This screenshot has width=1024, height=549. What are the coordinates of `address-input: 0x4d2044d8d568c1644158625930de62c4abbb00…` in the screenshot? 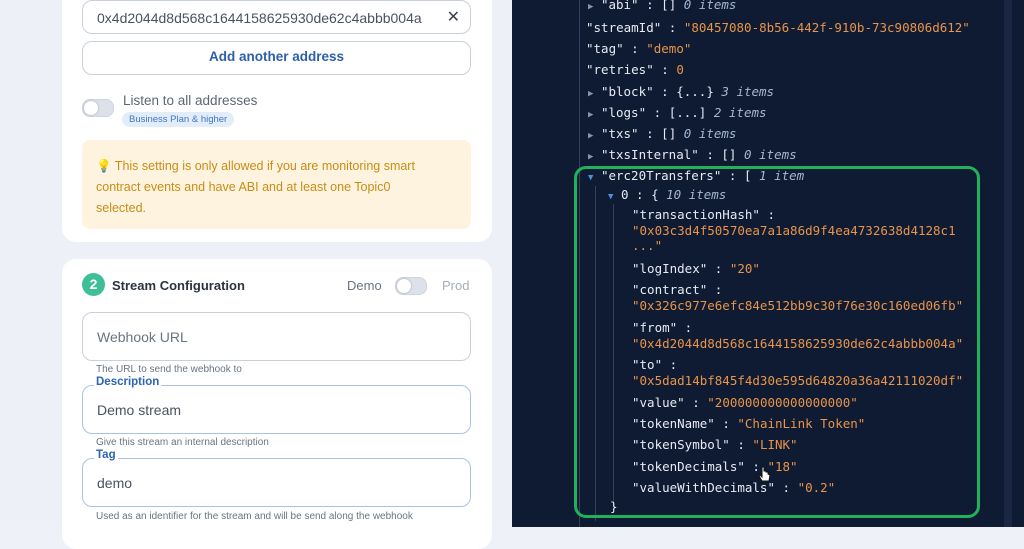 It's located at (276, 17).